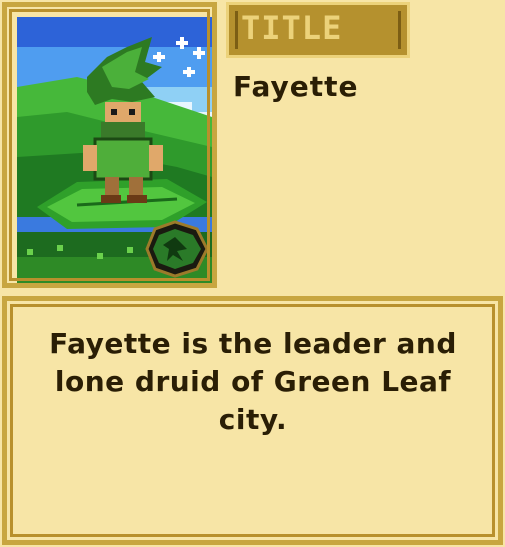  Describe the element at coordinates (177, 249) in the screenshot. I see `leaf-emblem-icon` at that location.